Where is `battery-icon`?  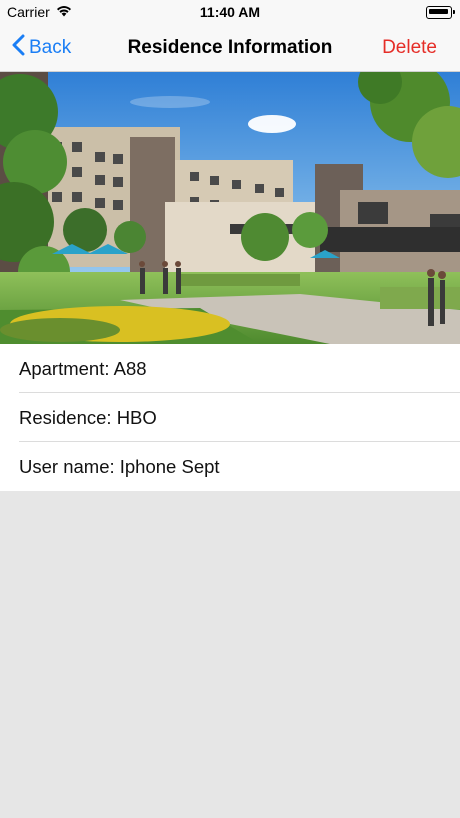
battery-icon is located at coordinates (440, 12).